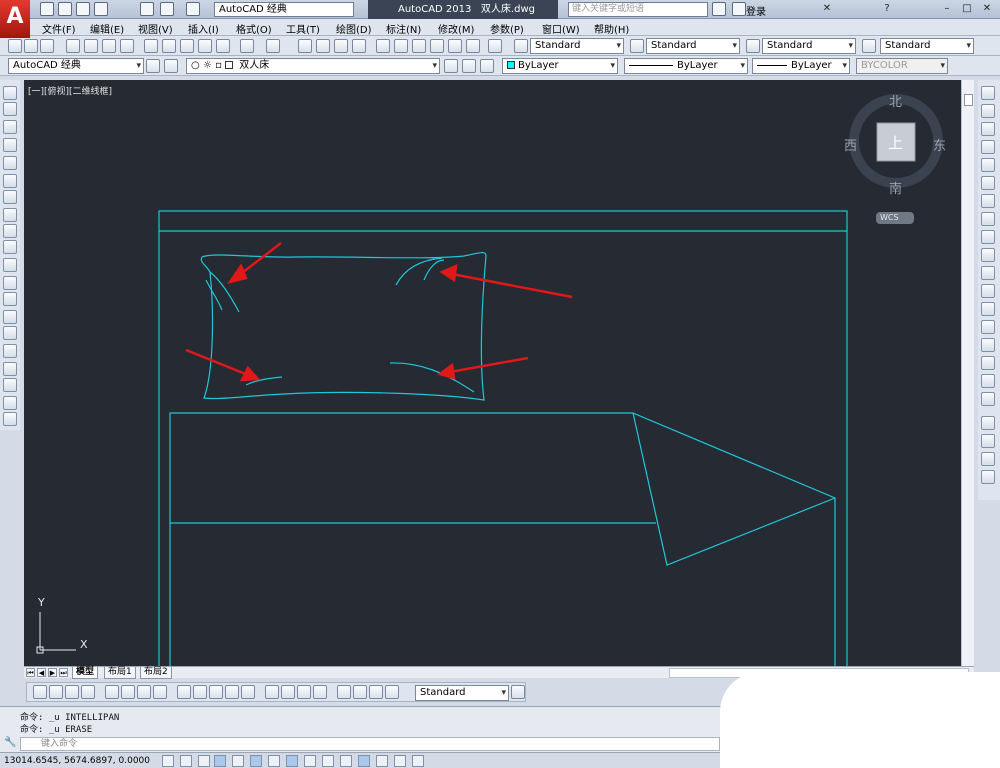  Describe the element at coordinates (200, 692) in the screenshot. I see `baseline-dim-icon` at that location.